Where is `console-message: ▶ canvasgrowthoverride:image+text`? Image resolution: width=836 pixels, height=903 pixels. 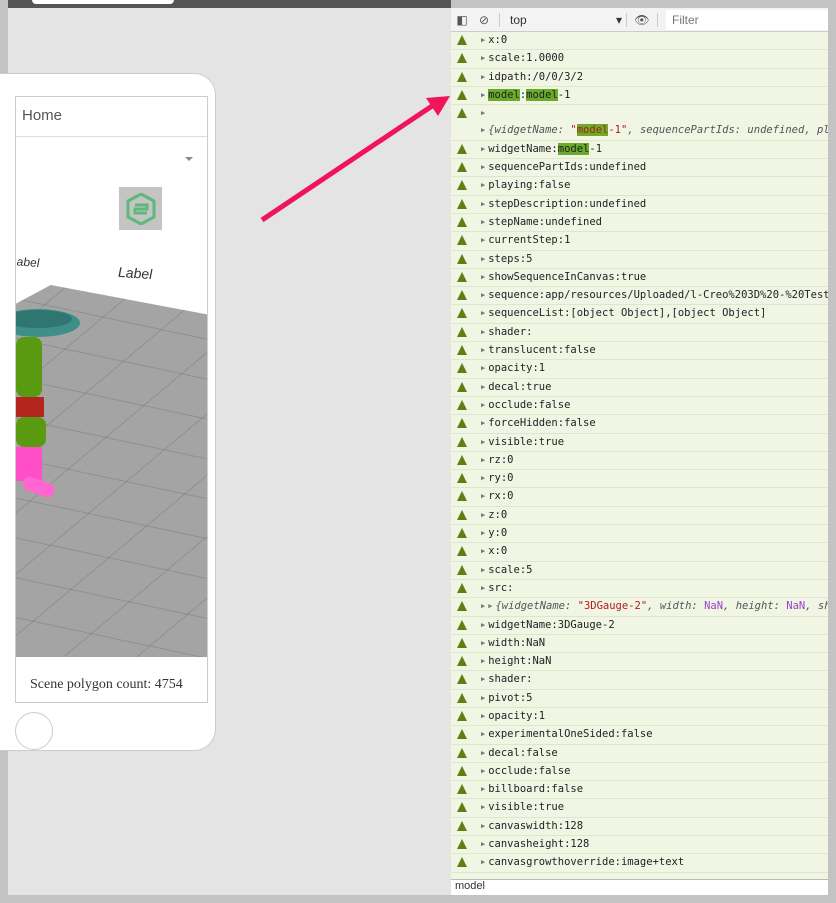
console-message: ▶ canvasgrowthoverride:image+text is located at coordinates (639, 863).